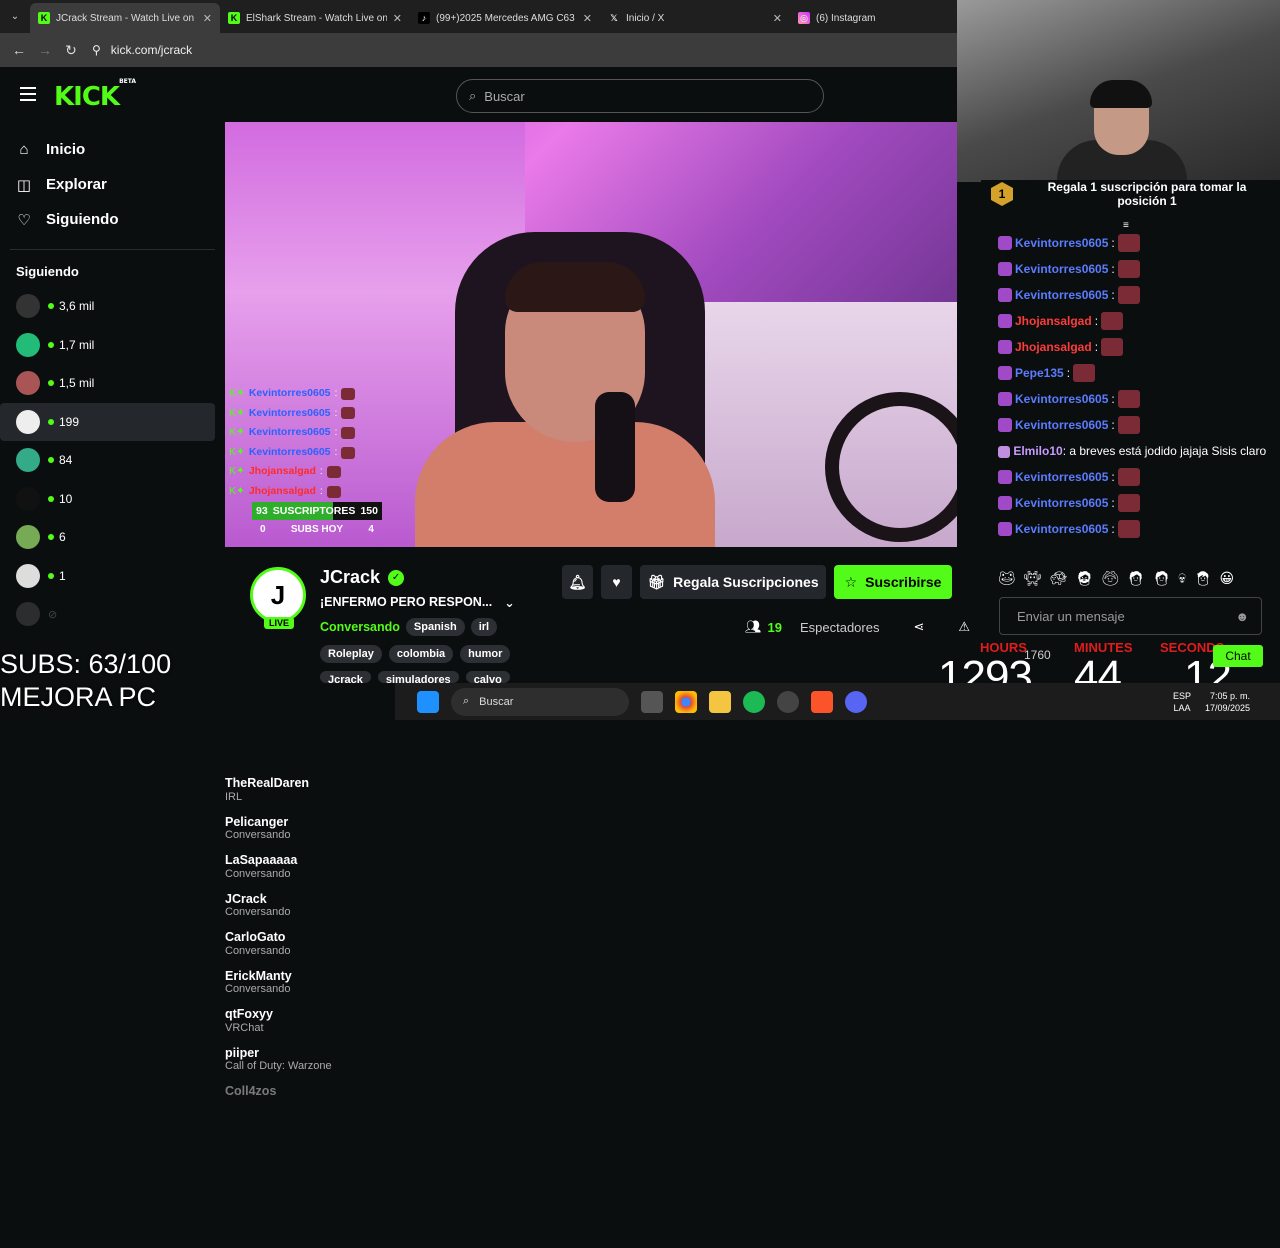  Describe the element at coordinates (95, 95) in the screenshot. I see `kick-logo: KICKBETA` at that location.